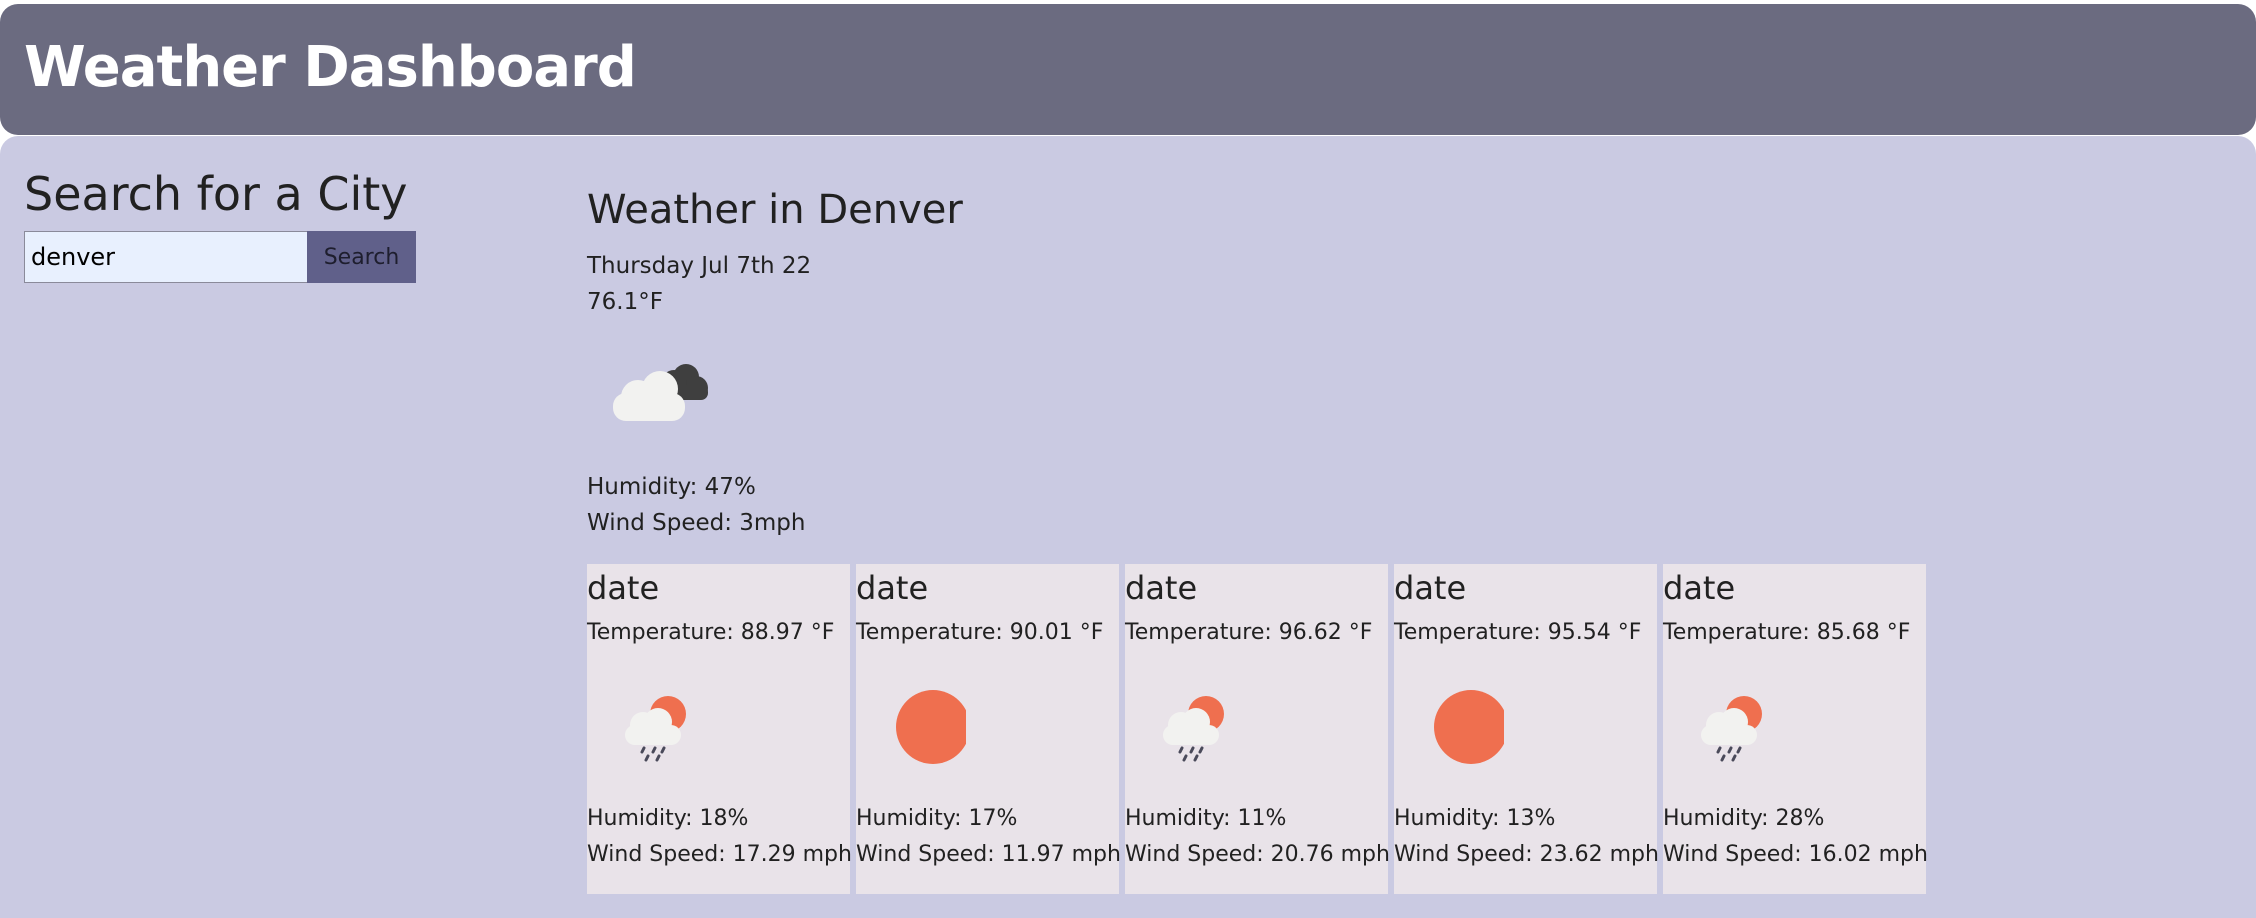 This screenshot has height=918, width=2256. I want to click on search-input, so click(166, 257).